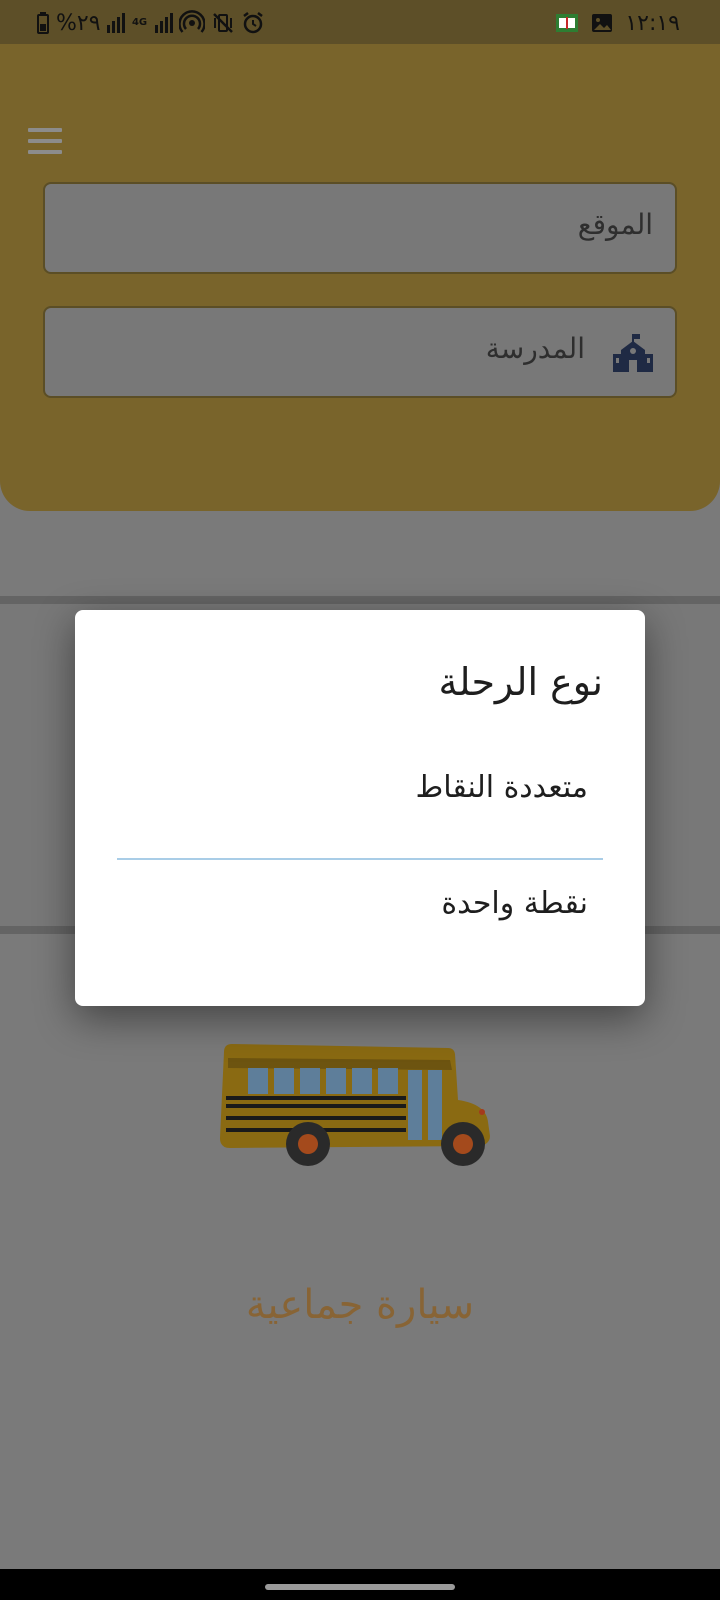  Describe the element at coordinates (78, 23) in the screenshot. I see `battery-percent: %٢٩` at that location.